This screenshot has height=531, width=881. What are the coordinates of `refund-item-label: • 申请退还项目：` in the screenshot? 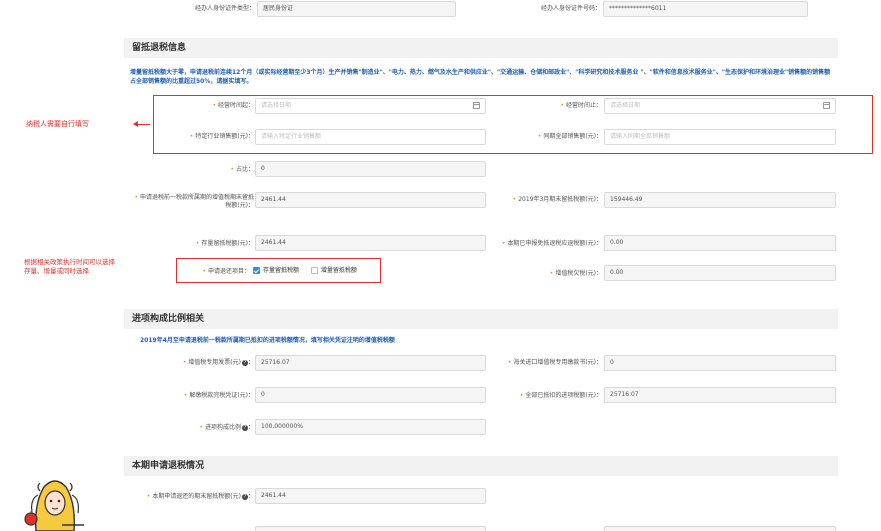 It's located at (226, 271).